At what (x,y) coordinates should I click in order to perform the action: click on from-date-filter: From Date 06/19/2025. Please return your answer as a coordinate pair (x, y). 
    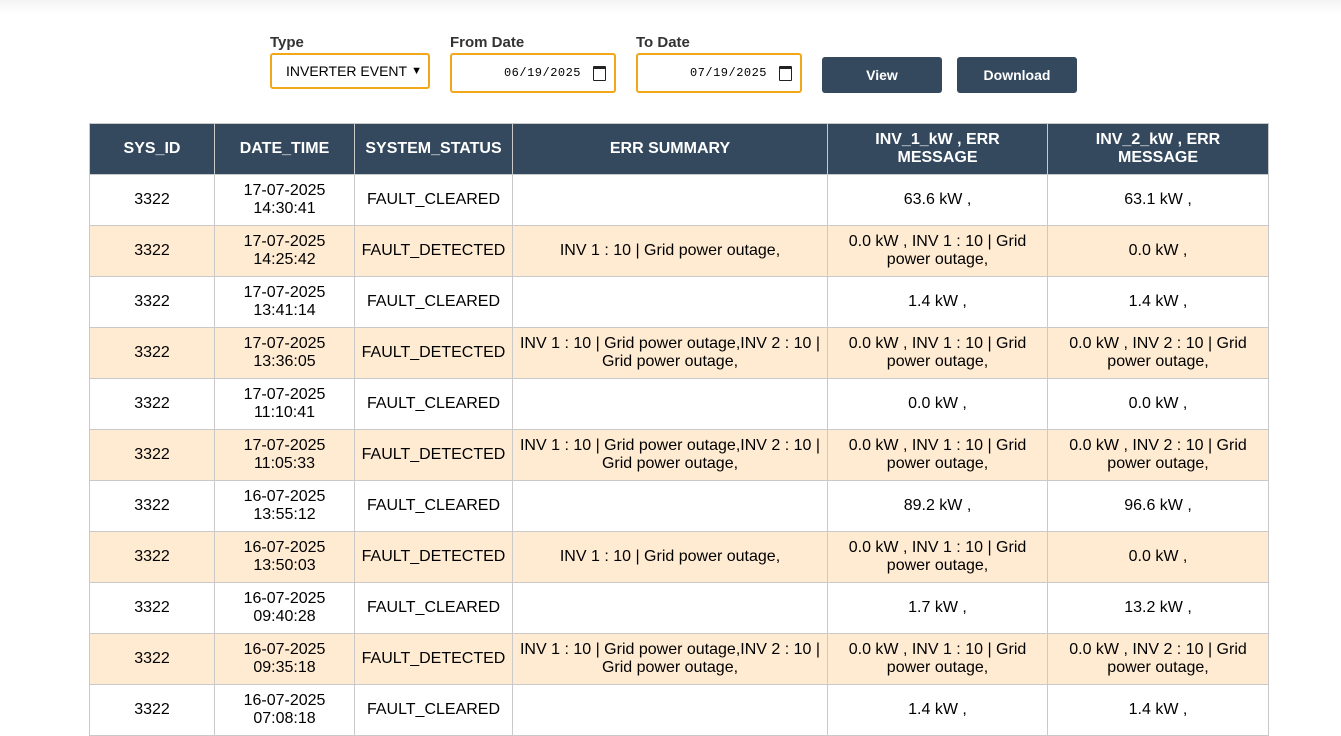
    Looking at the image, I should click on (533, 63).